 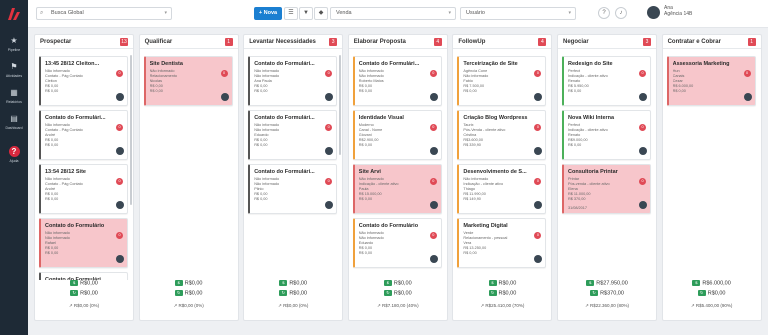 What do you see at coordinates (393, 13) in the screenshot?
I see `sale-select: Venda ▾` at bounding box center [393, 13].